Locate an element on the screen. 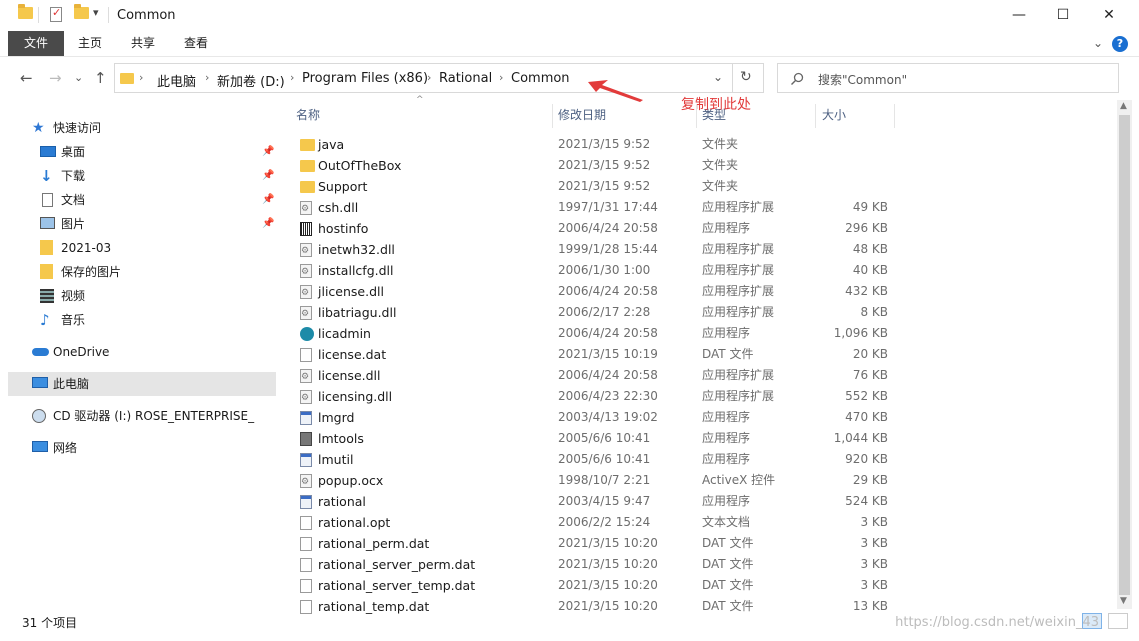 The image size is (1139, 641). sidebar-item-music: ♪ 音乐 is located at coordinates (138, 320).